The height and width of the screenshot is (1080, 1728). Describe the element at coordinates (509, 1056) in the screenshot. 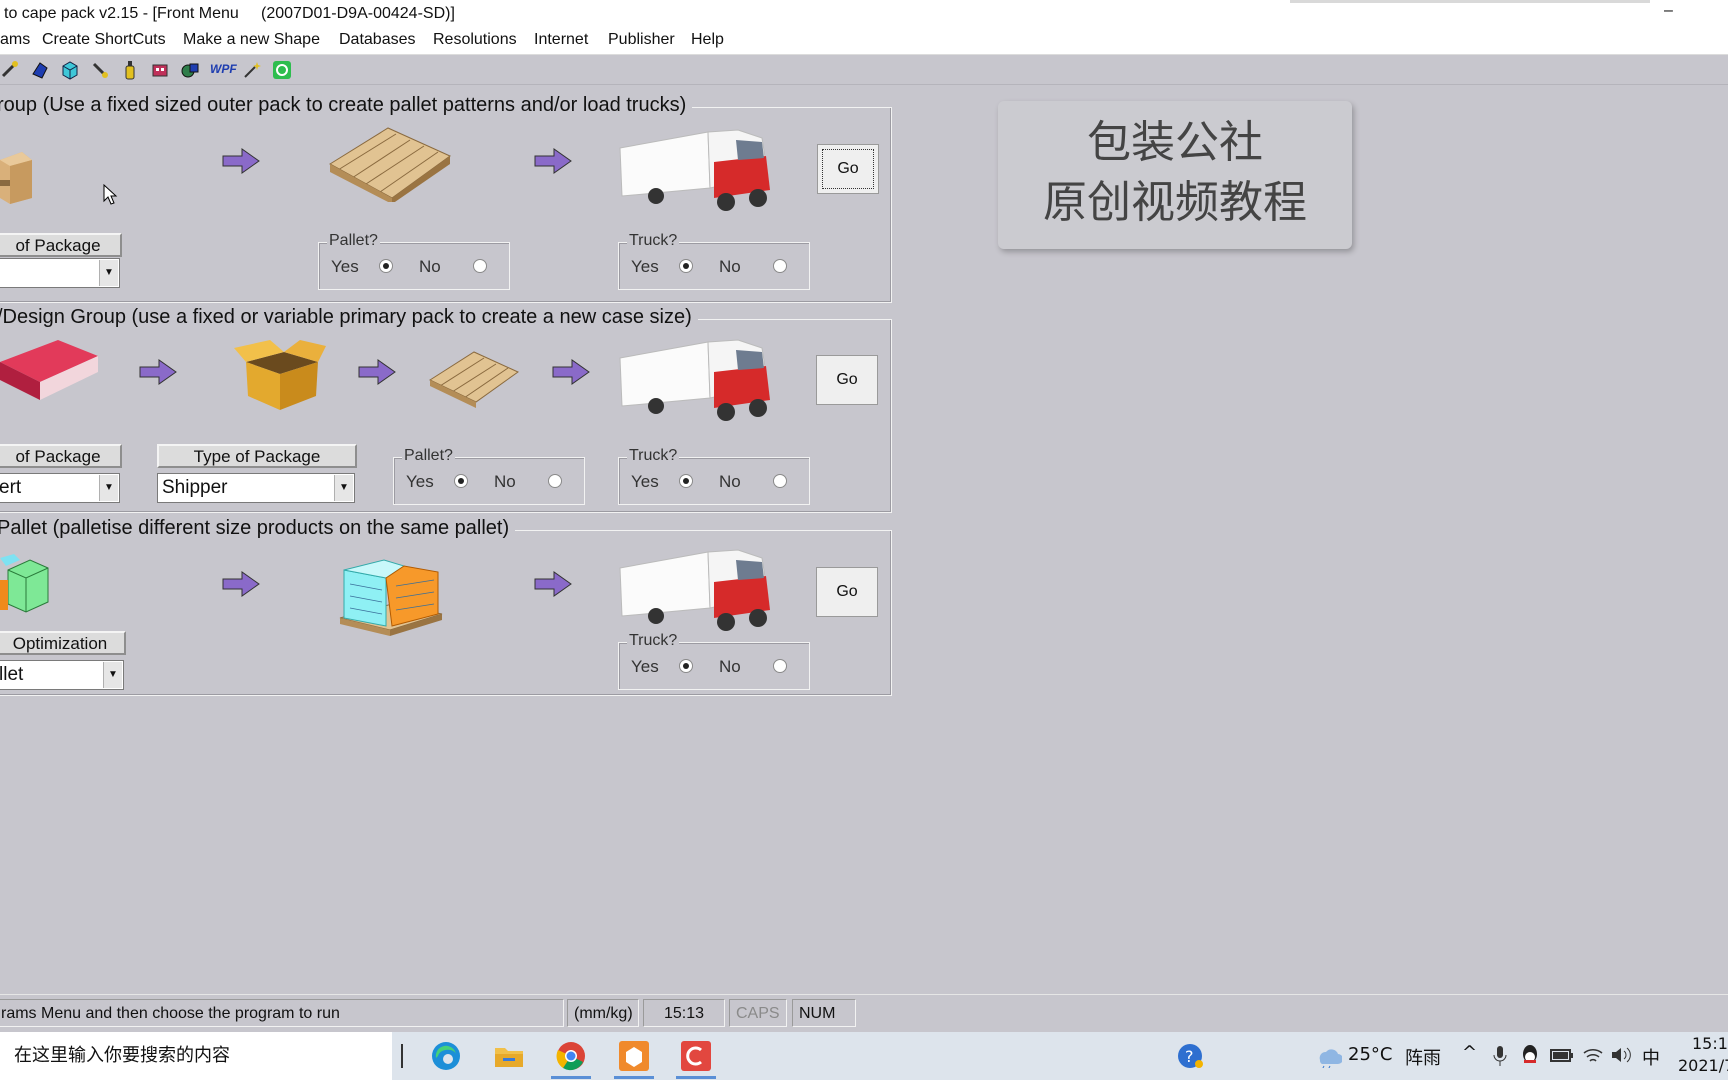

I see `file-explorer-icon` at that location.